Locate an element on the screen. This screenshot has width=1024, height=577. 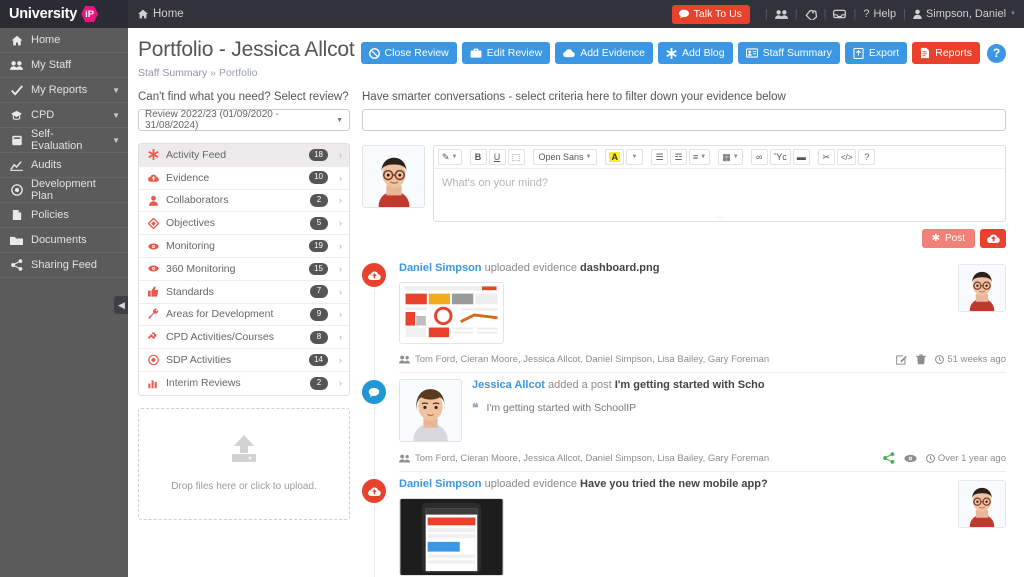
feed-action: added a post is located at coordinates (580, 385).